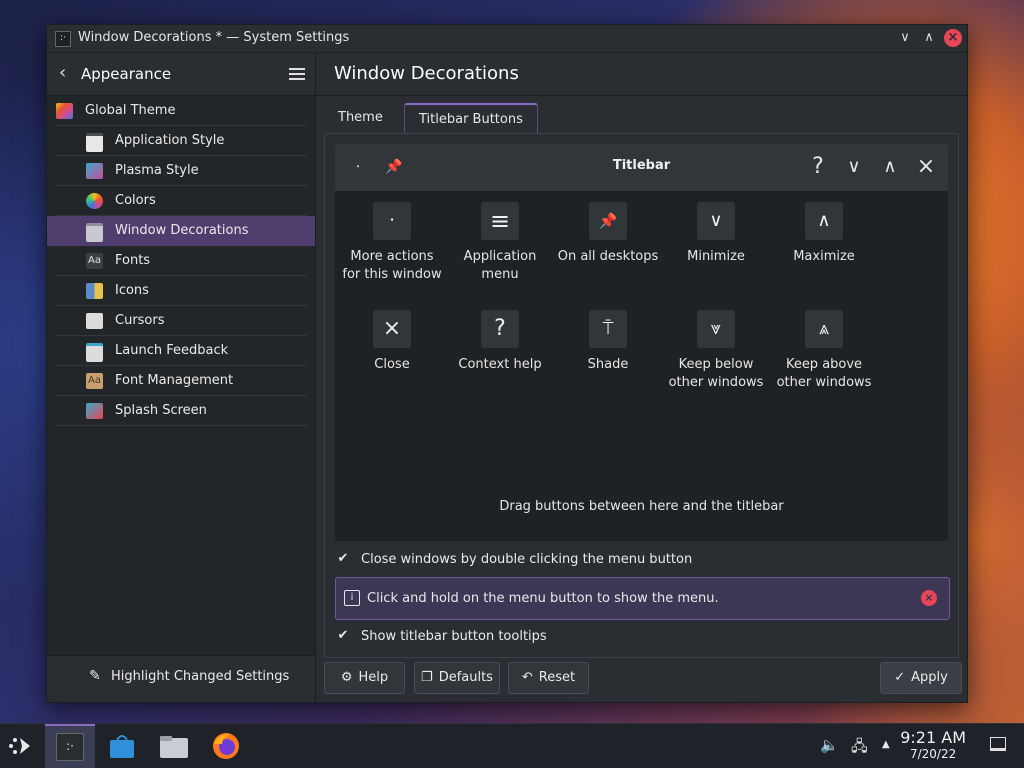  Describe the element at coordinates (126, 74) in the screenshot. I see `sidebar-title: Appearance` at that location.